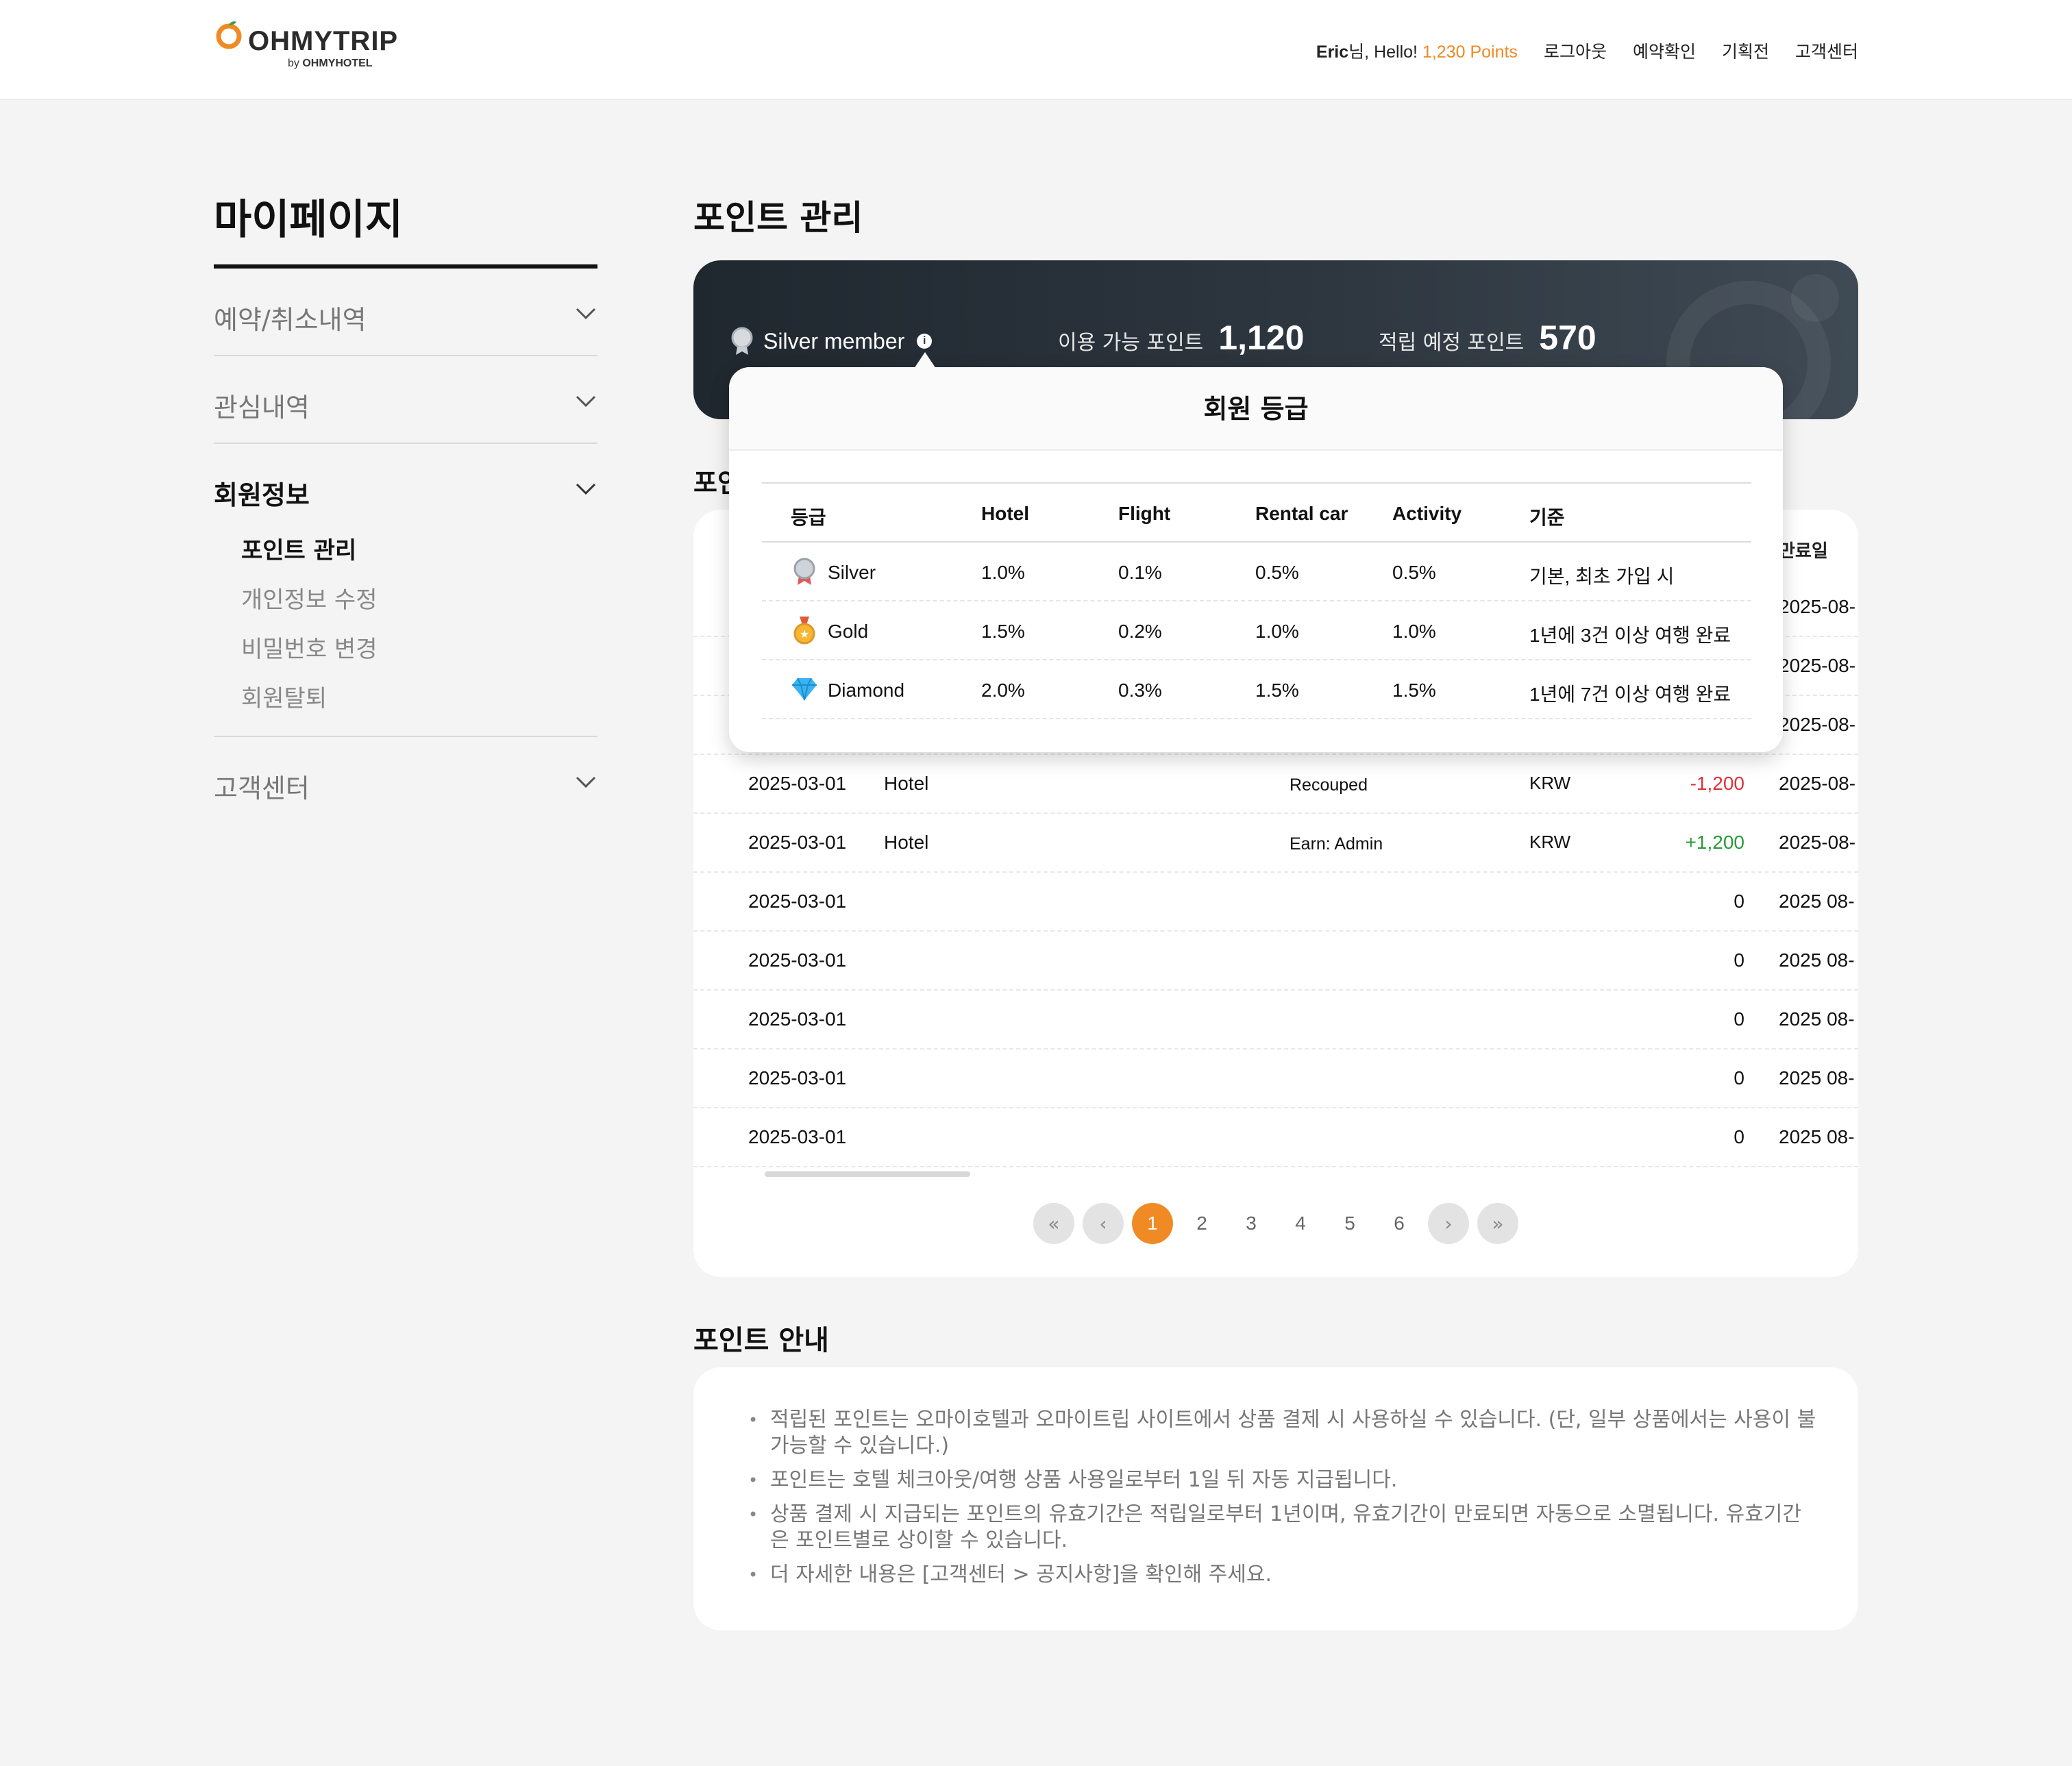  Describe the element at coordinates (1140, 632) in the screenshot. I see `grade-flight-rate: 0.2%` at that location.